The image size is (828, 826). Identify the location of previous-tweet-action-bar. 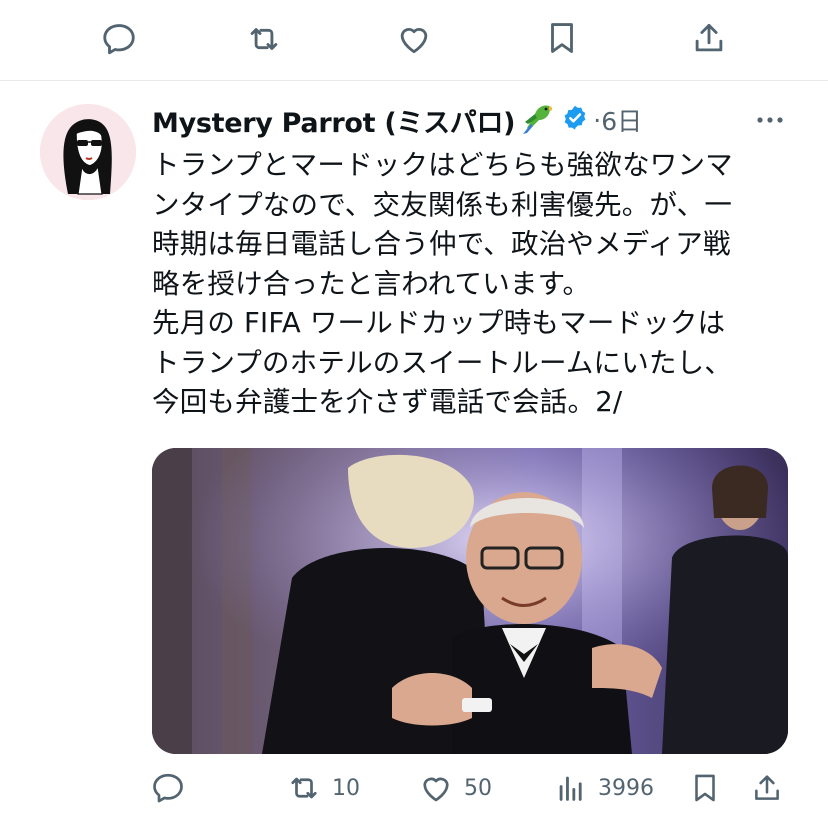
(414, 40).